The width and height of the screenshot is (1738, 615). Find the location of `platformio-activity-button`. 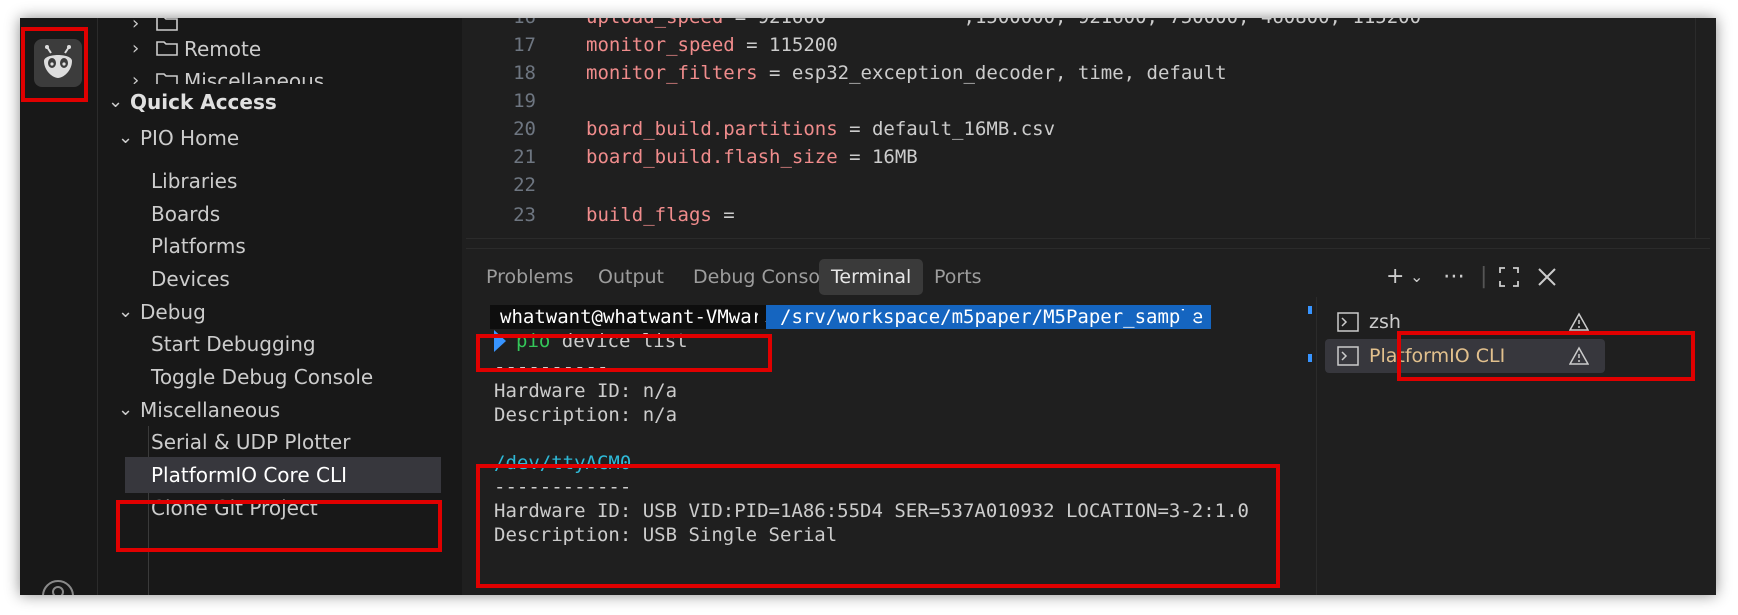

platformio-activity-button is located at coordinates (58, 63).